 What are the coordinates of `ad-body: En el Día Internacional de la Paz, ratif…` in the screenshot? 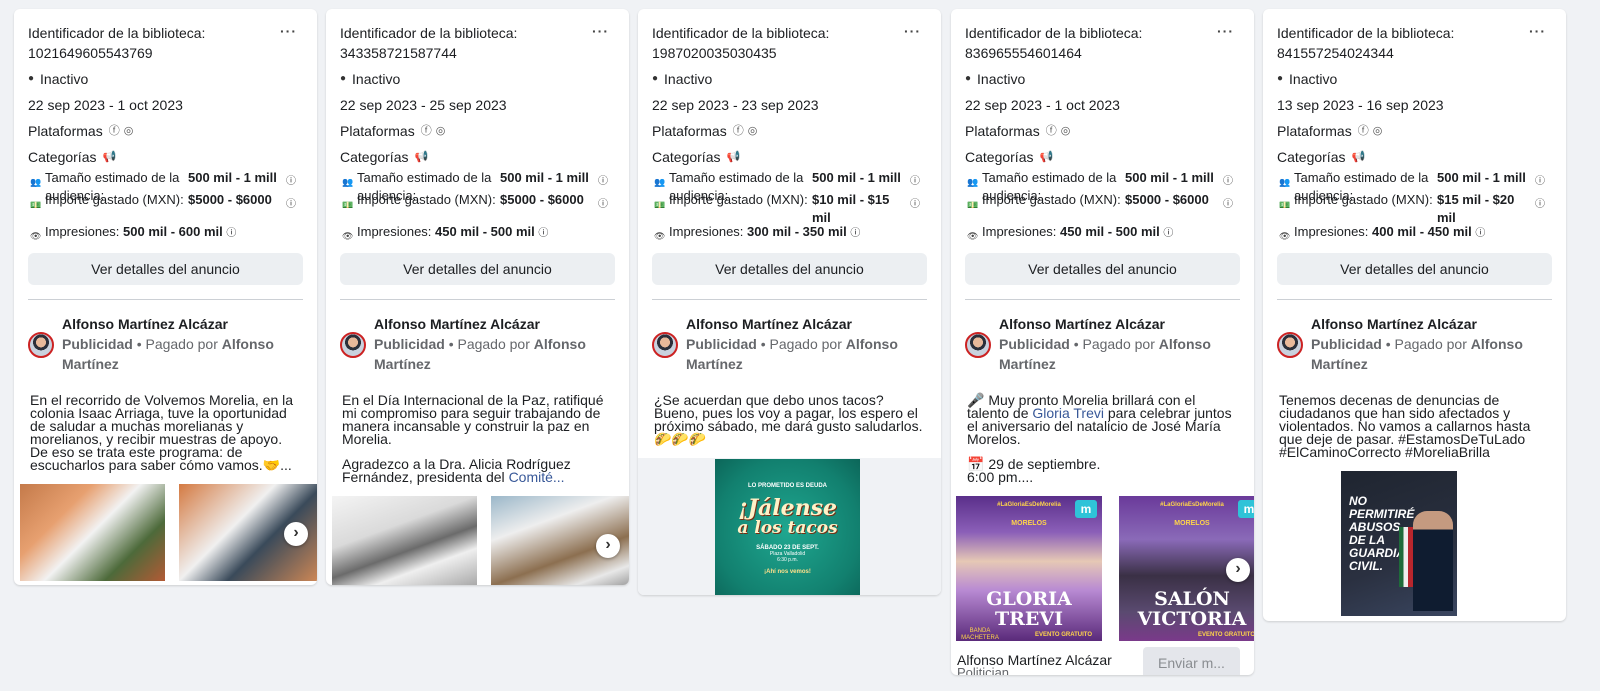 It's located at (477, 429).